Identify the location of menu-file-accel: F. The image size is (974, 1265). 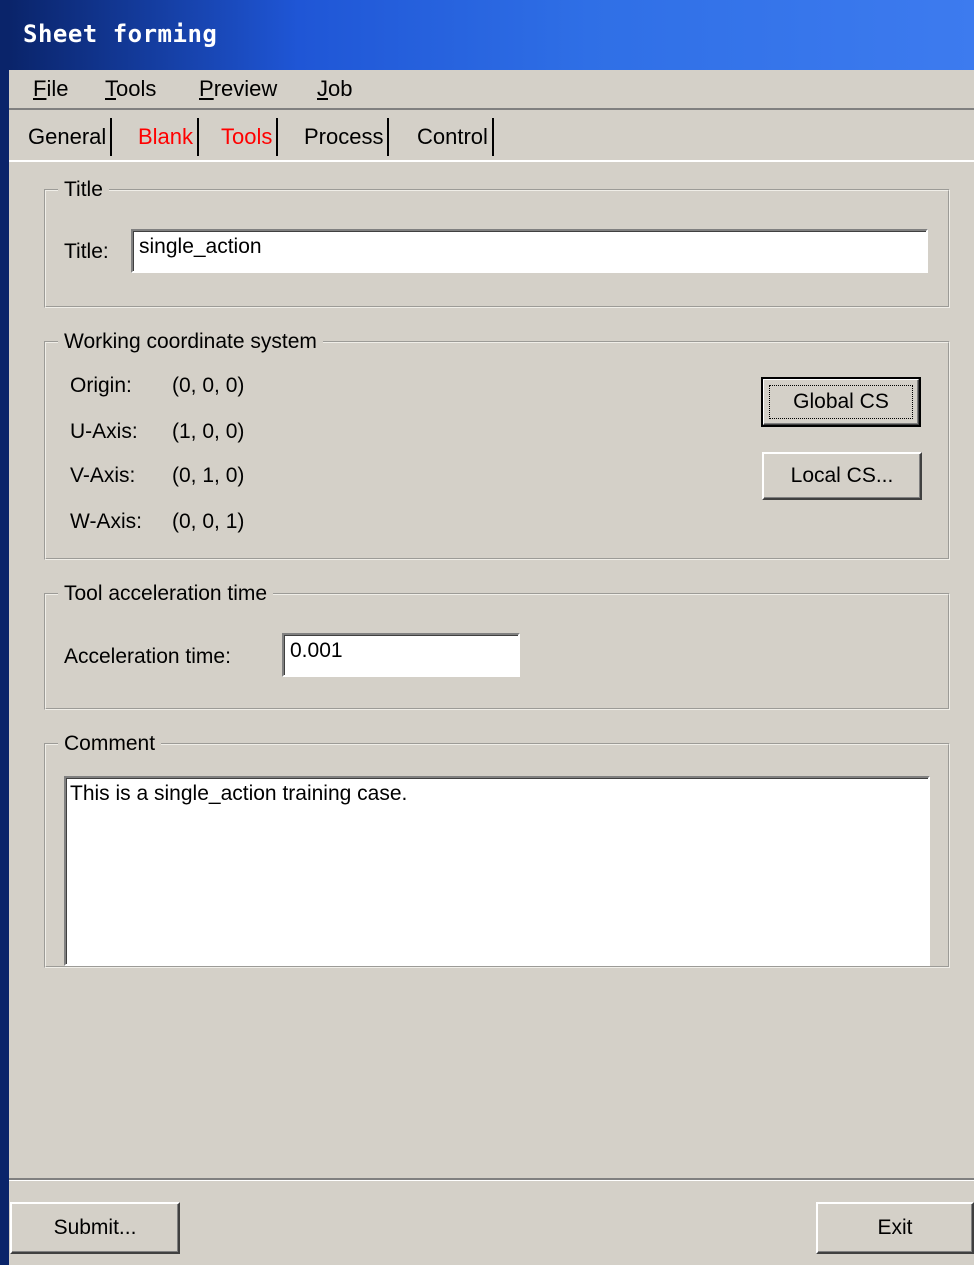
(40, 88).